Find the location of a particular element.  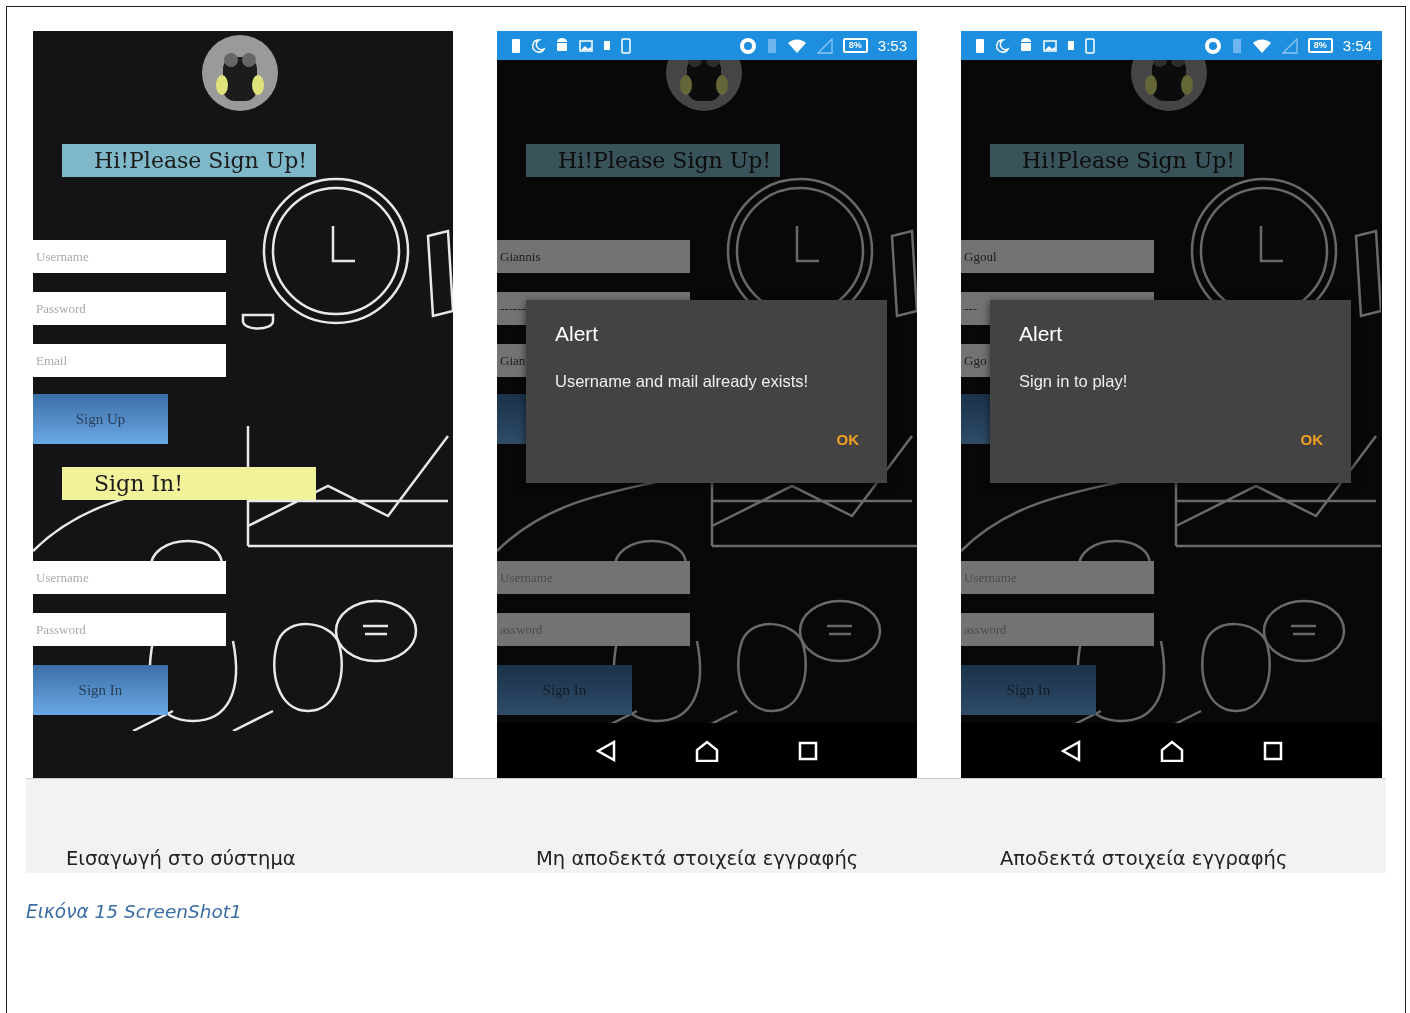

status-time: 3:54 is located at coordinates (1357, 45).